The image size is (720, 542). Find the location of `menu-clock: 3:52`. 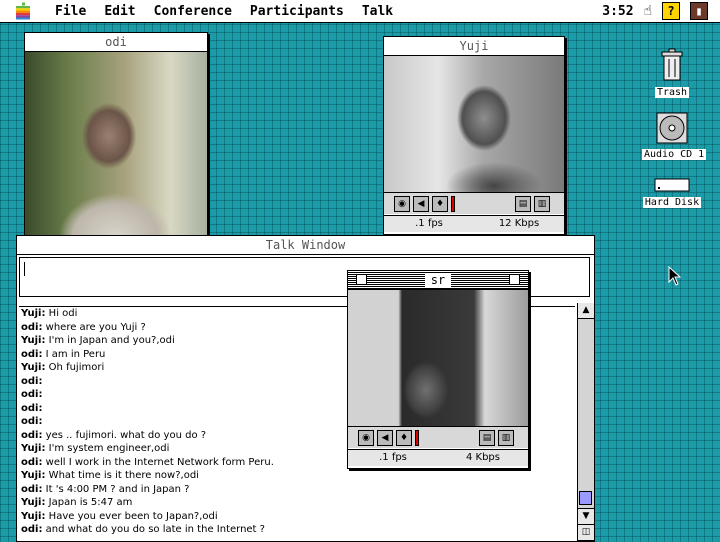

menu-clock: 3:52 is located at coordinates (617, 11).